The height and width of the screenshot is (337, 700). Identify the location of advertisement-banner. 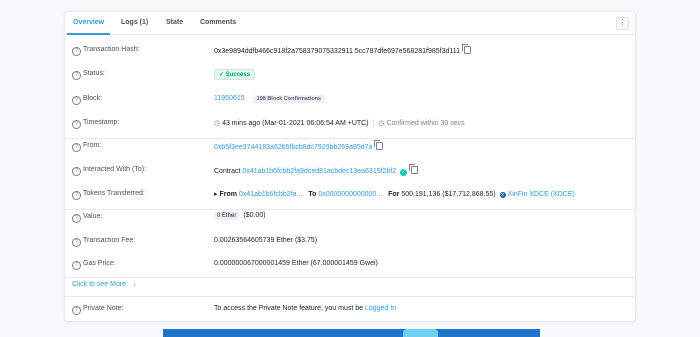
(351, 333).